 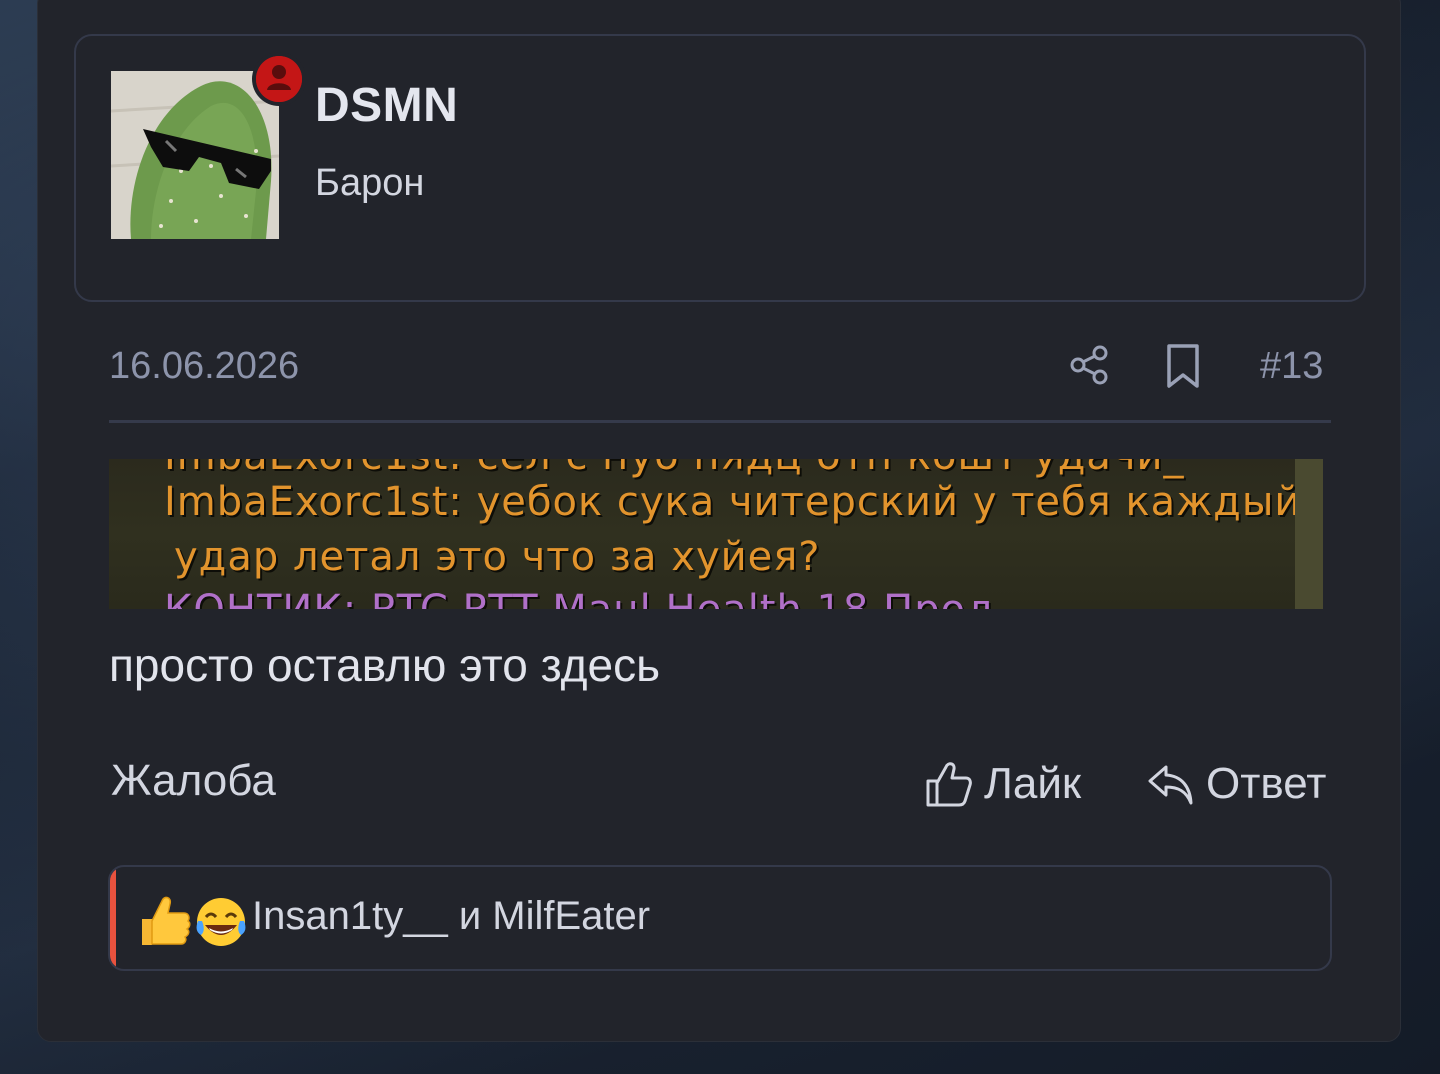 I want to click on user-status-icon, so click(x=279, y=79).